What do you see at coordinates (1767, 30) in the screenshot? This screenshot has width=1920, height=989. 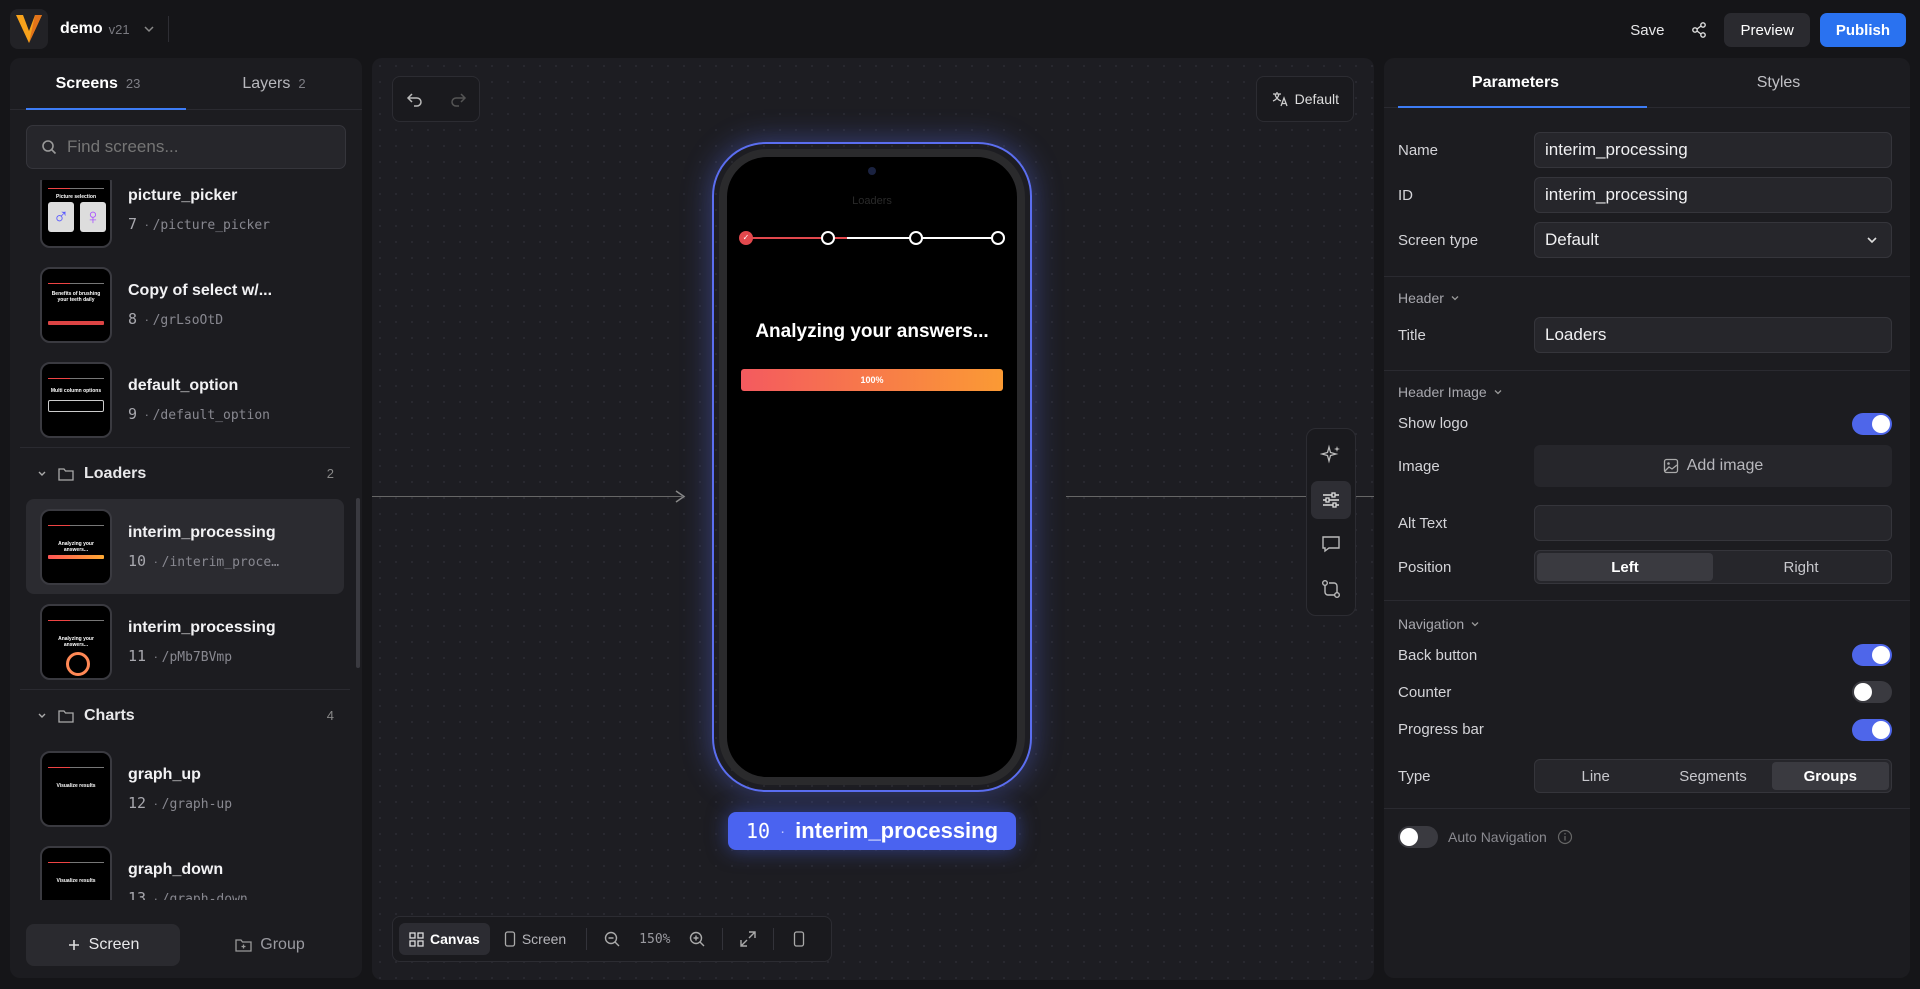 I see `preview-button: Preview` at bounding box center [1767, 30].